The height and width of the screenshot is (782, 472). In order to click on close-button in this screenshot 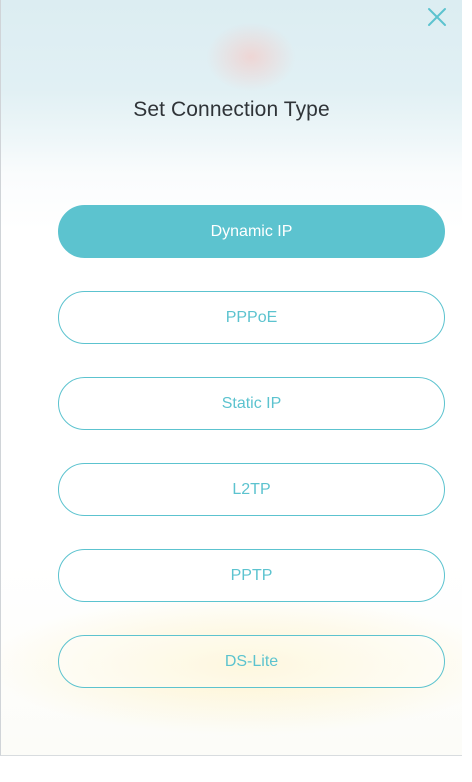, I will do `click(437, 18)`.